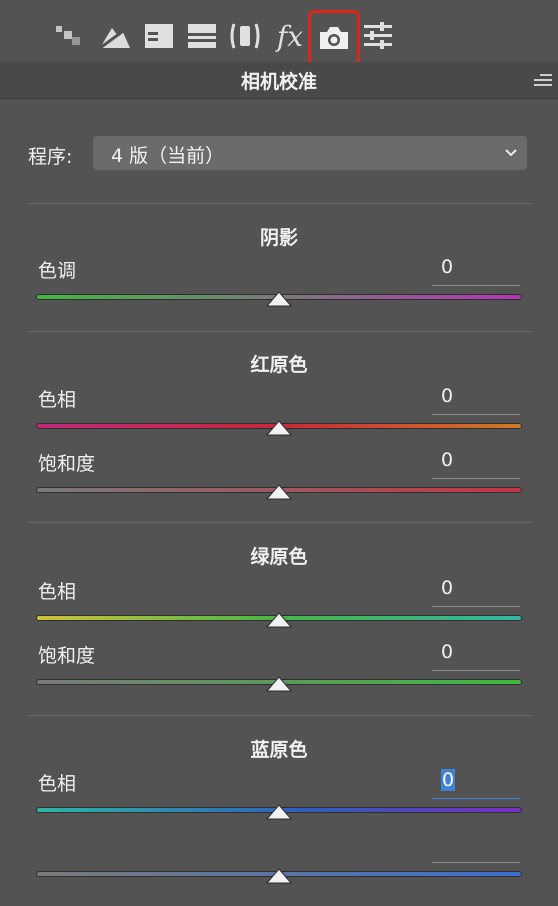 Image resolution: width=558 pixels, height=906 pixels. What do you see at coordinates (279, 365) in the screenshot?
I see `section-title-red-primary: 红原色` at bounding box center [279, 365].